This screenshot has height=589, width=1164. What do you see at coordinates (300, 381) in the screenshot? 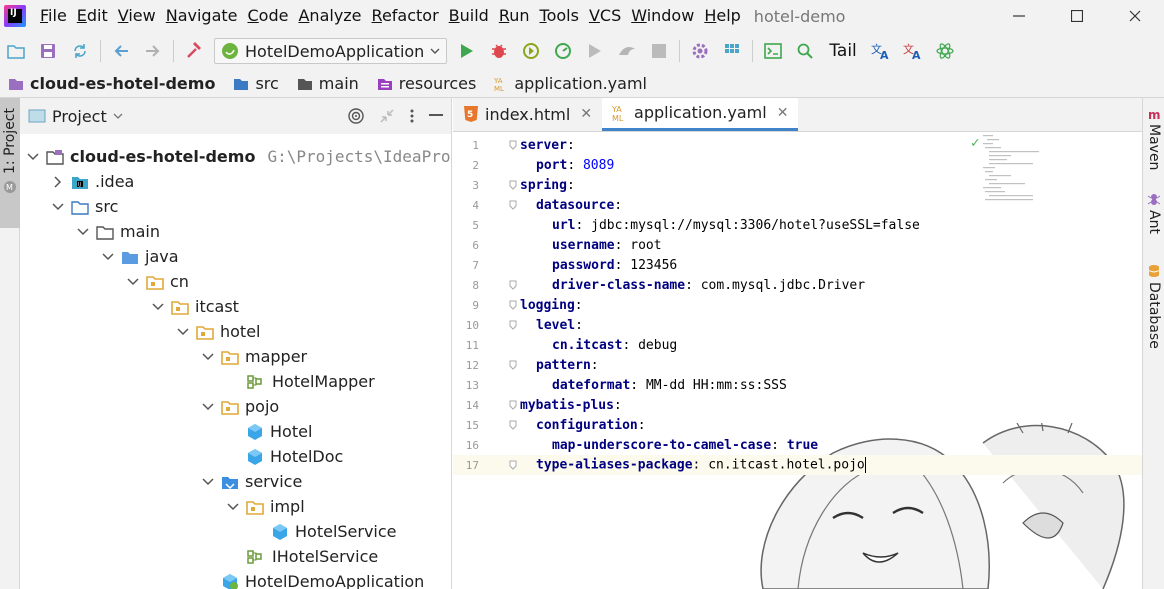
I see `tree-item: HotelMapper` at bounding box center [300, 381].